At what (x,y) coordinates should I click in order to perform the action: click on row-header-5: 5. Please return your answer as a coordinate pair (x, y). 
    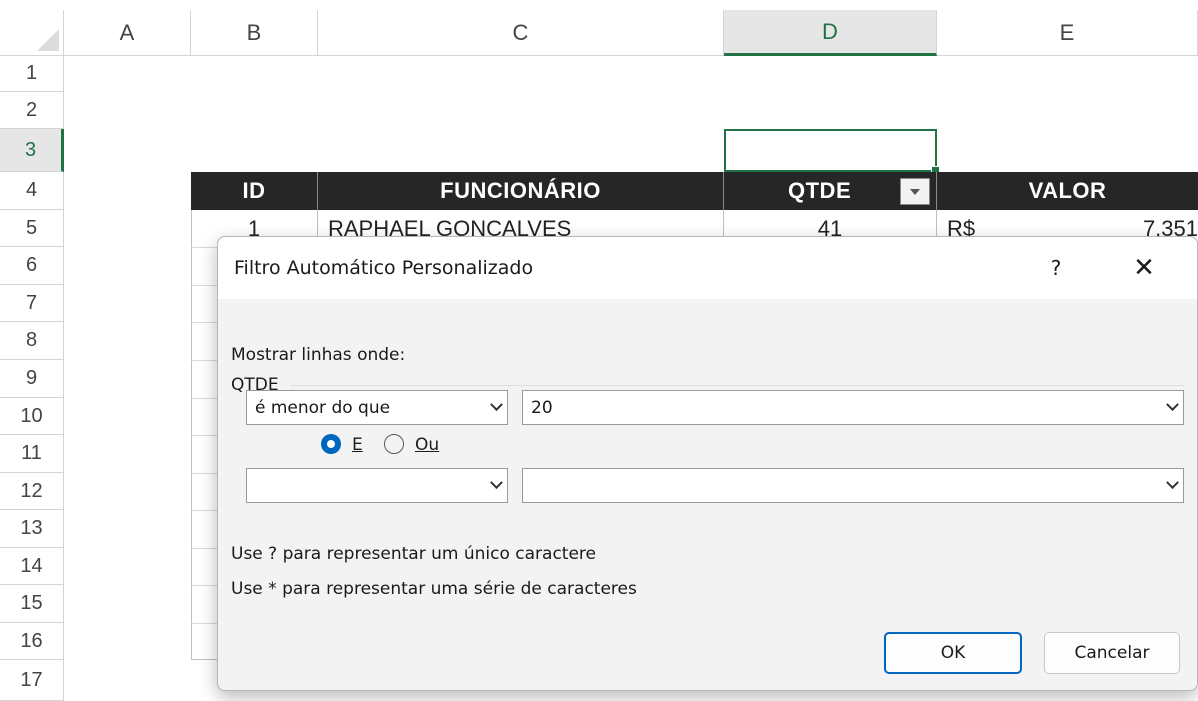
    Looking at the image, I should click on (32, 228).